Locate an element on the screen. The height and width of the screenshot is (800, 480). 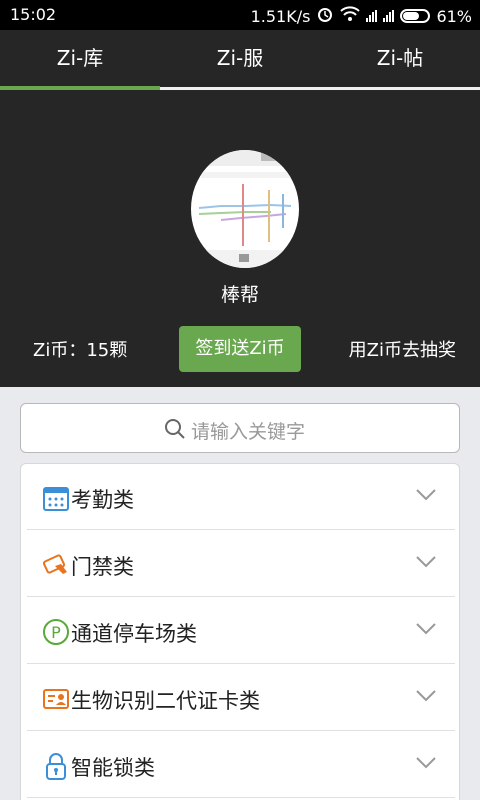
category-label: 生物识别二代证卡类 is located at coordinates (165, 701).